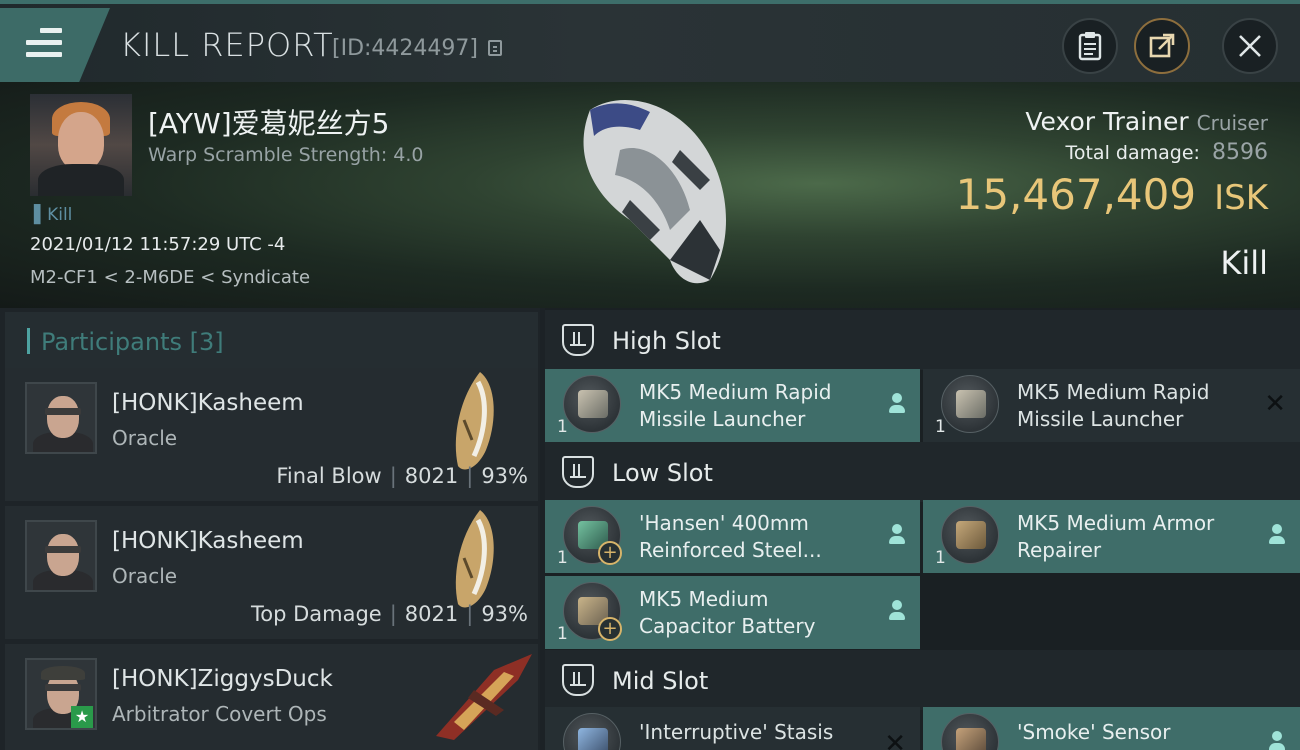 This screenshot has height=750, width=1300. I want to click on share-button, so click(1162, 46).